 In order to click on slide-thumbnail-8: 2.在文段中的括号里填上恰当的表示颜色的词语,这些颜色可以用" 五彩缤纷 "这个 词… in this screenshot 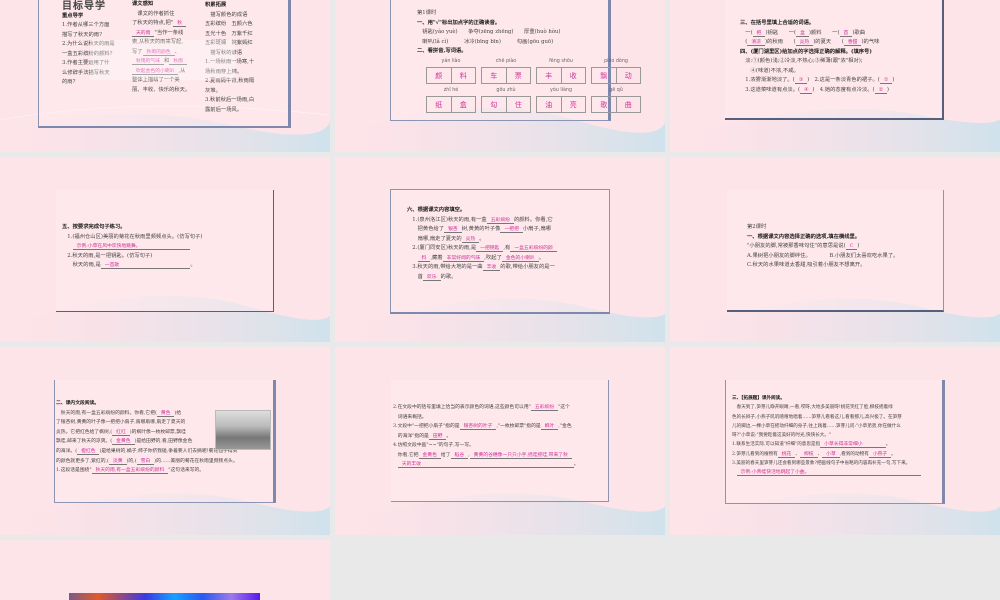, I will do `click(500, 441)`.